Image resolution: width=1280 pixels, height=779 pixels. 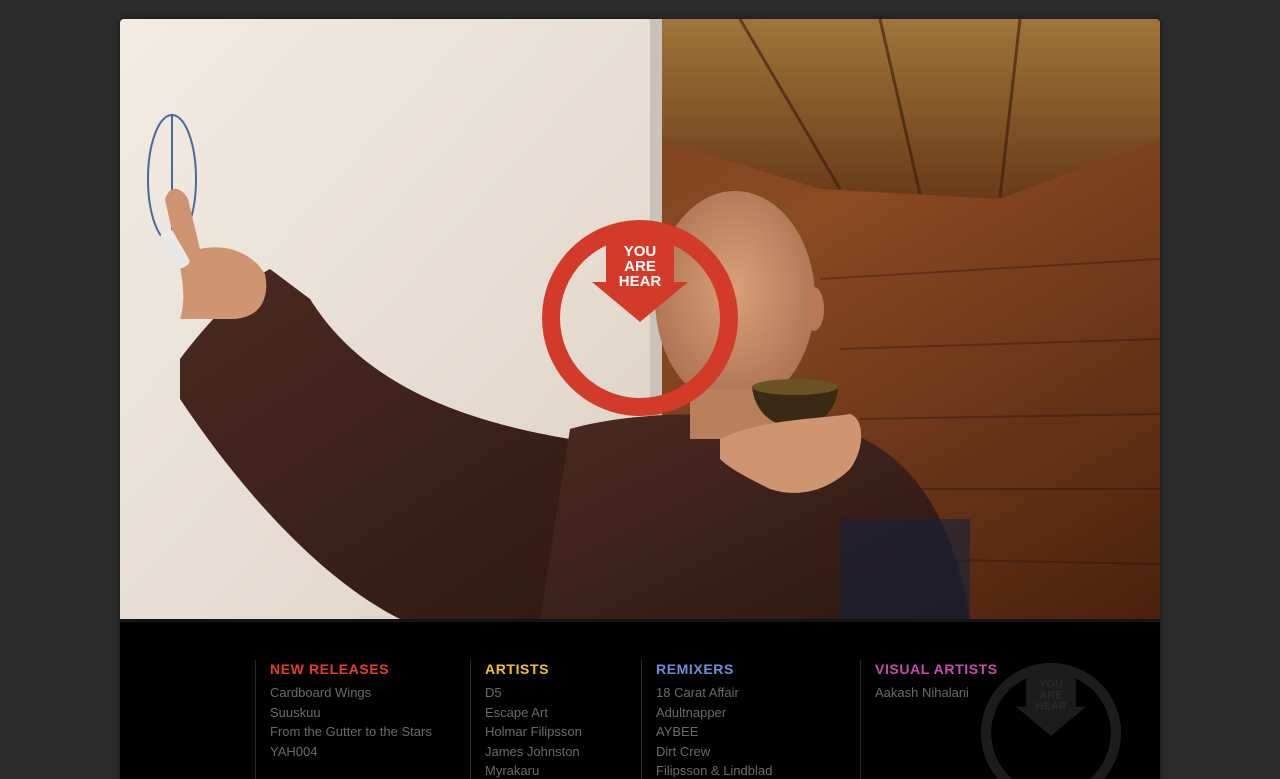 I want to click on nav-link: James Johnston, so click(x=533, y=752).